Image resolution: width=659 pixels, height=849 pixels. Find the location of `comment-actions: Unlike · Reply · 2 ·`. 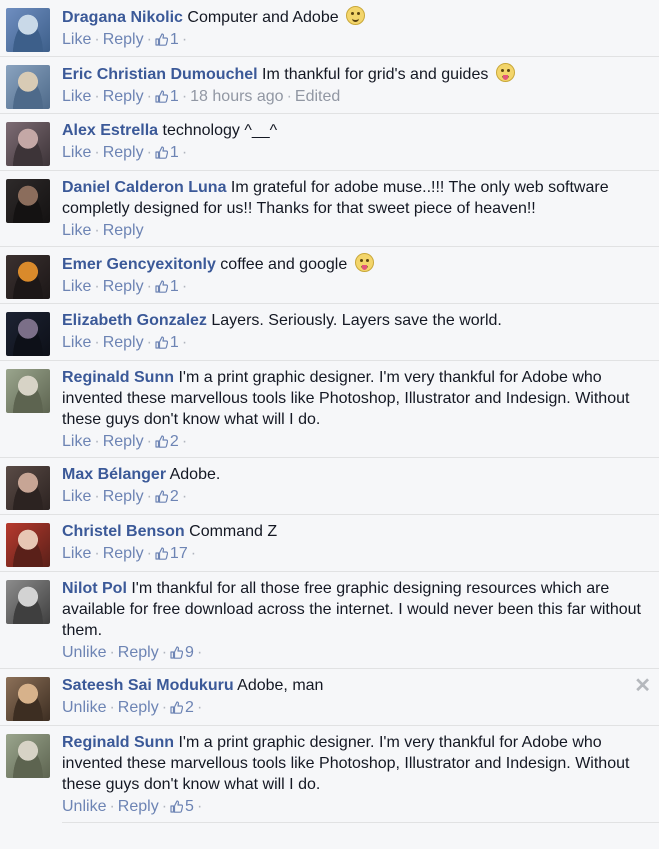

comment-actions: Unlike · Reply · 2 · is located at coordinates (355, 708).